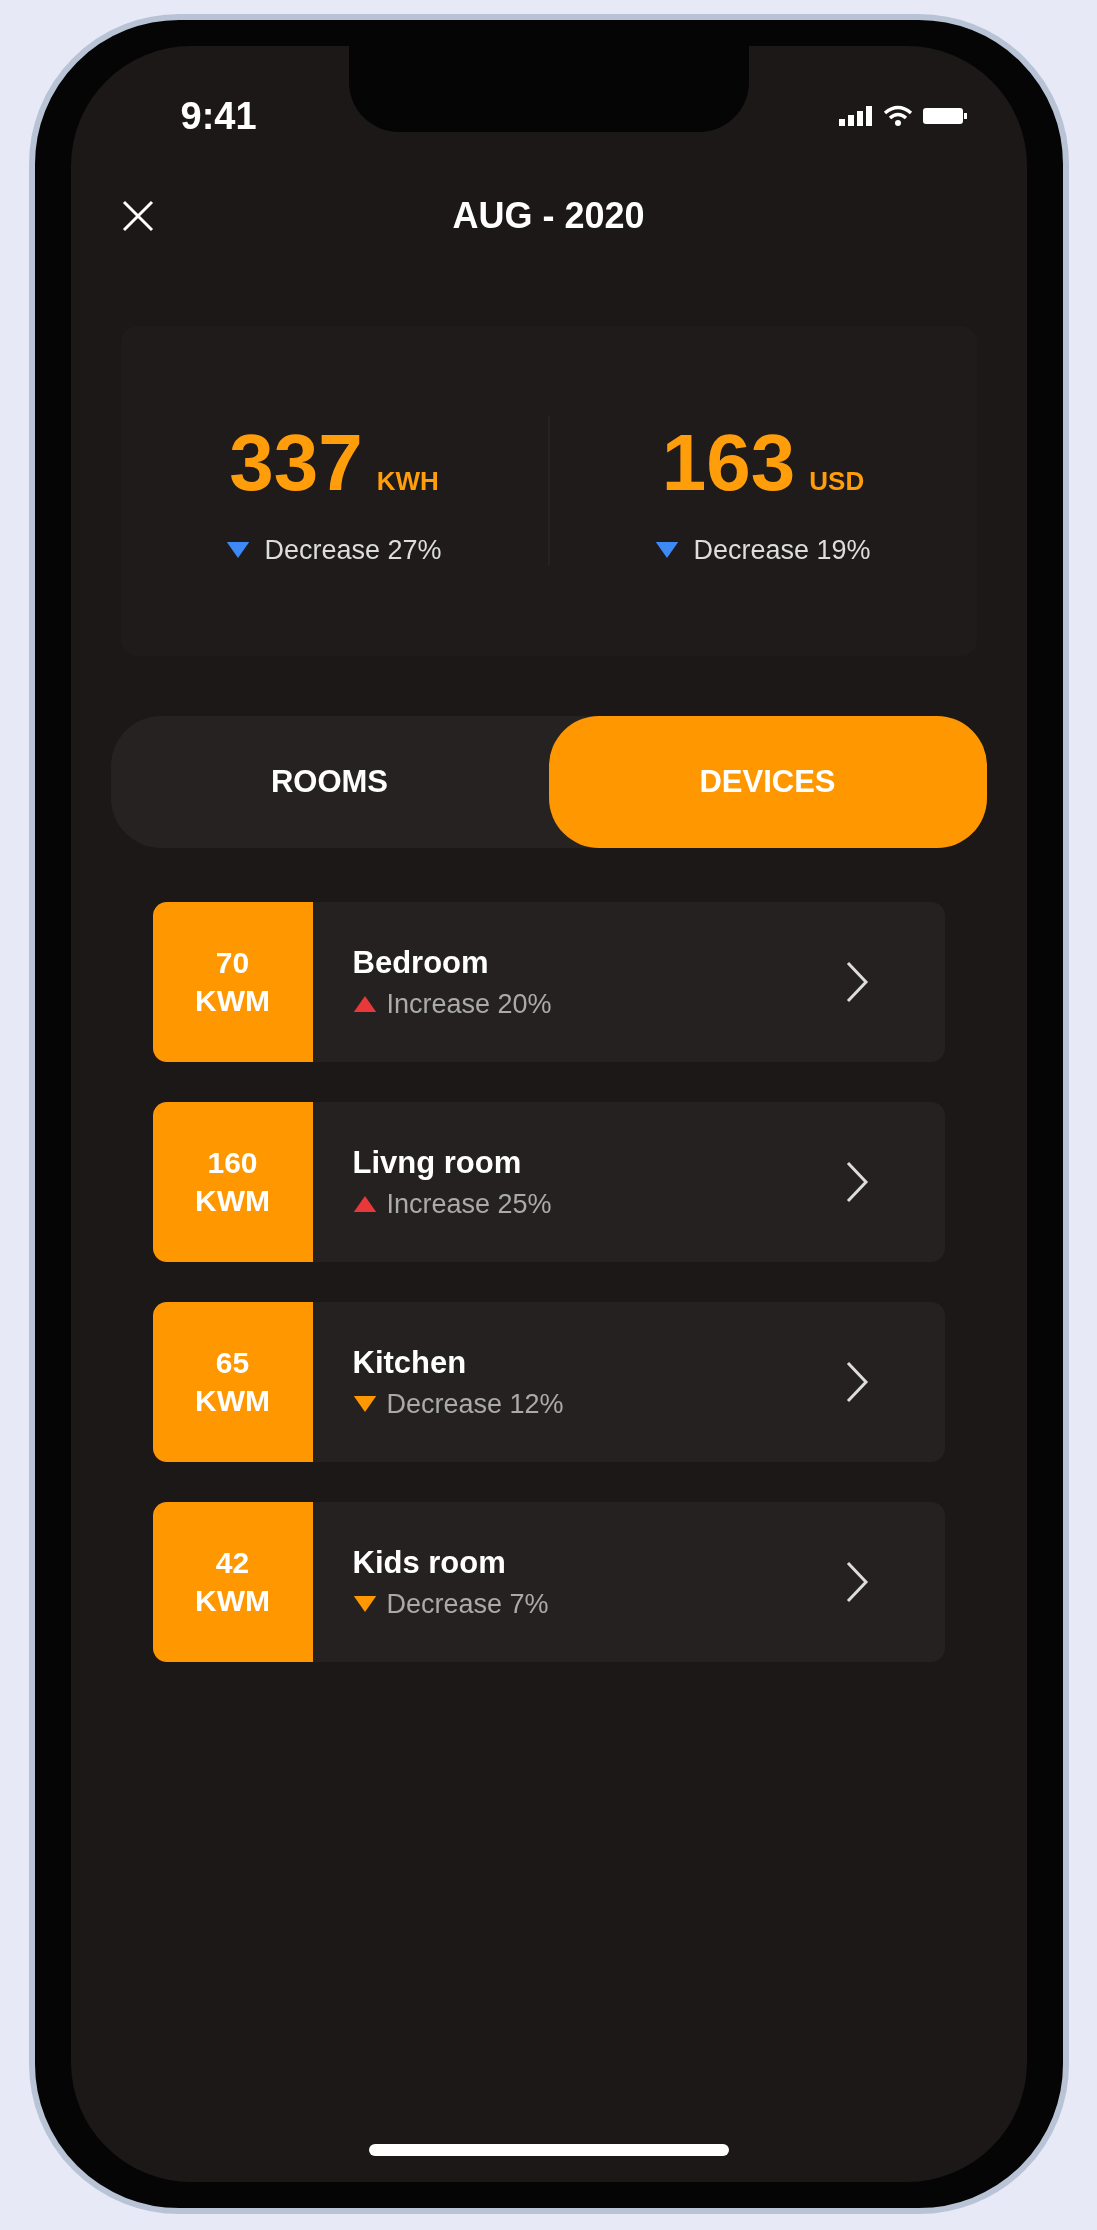 The width and height of the screenshot is (1097, 2230). I want to click on tab: ROOMS, so click(329, 782).